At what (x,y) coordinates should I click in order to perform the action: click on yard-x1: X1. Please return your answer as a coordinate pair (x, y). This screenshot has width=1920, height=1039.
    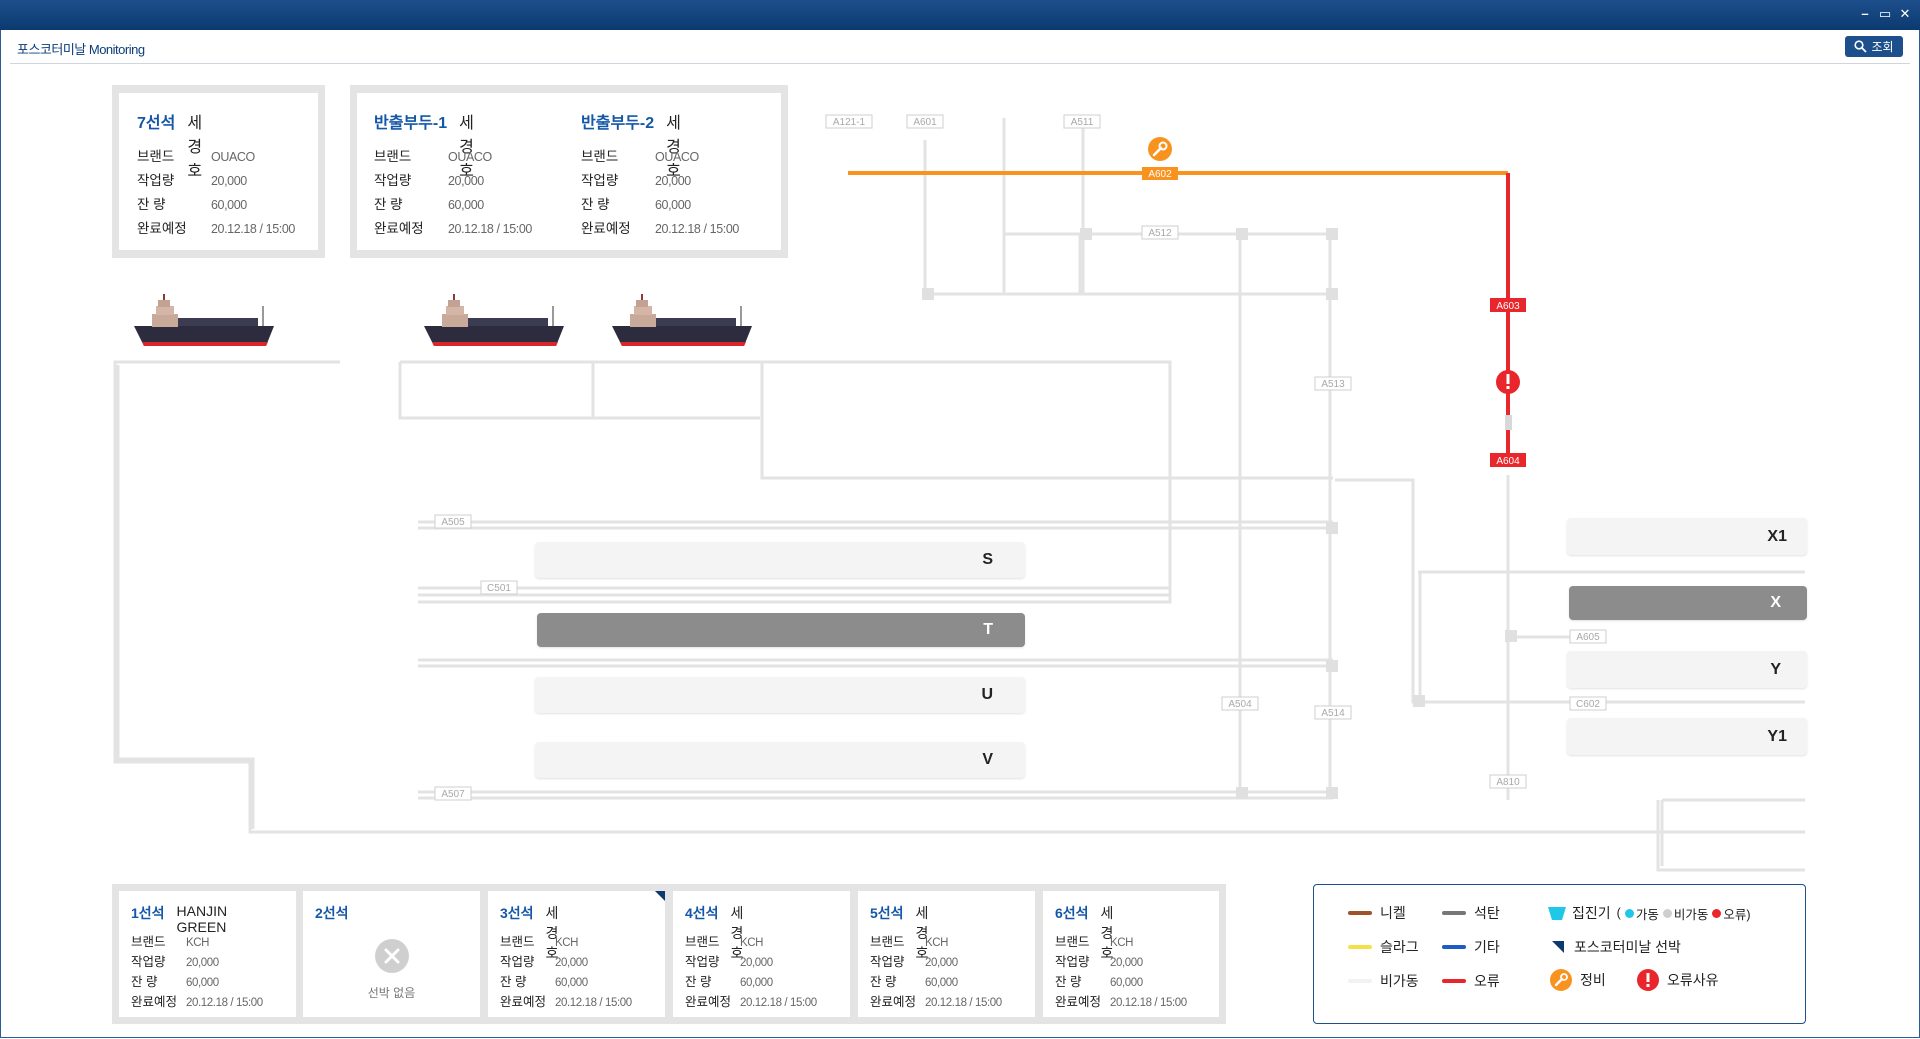
    Looking at the image, I should click on (1687, 536).